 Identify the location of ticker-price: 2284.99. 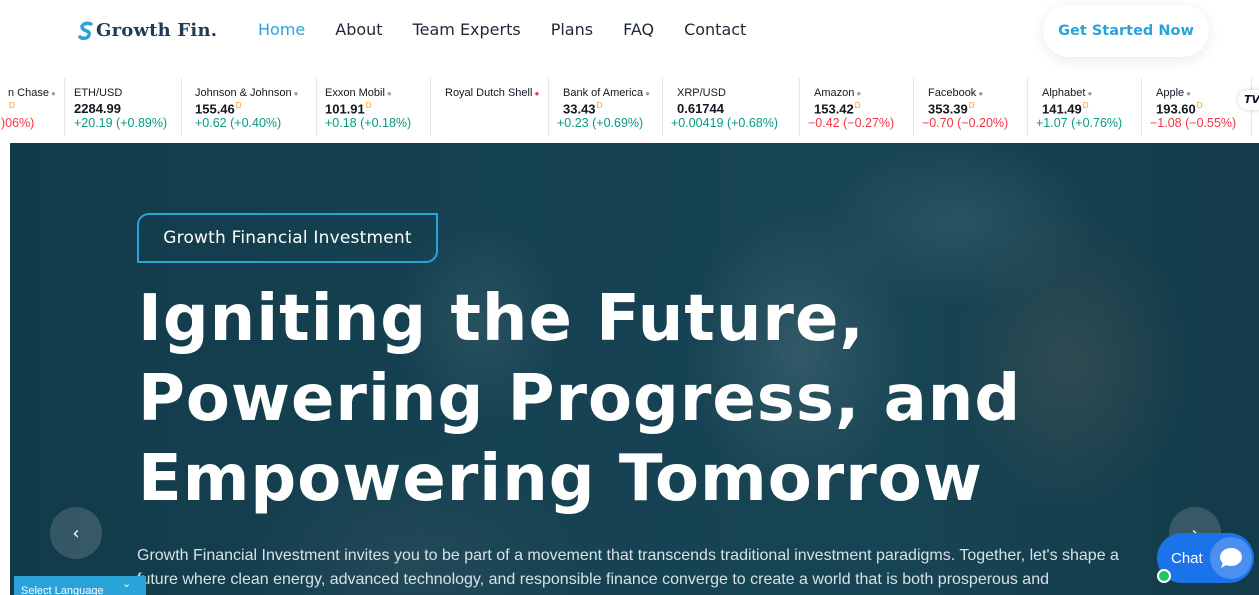
(97, 108).